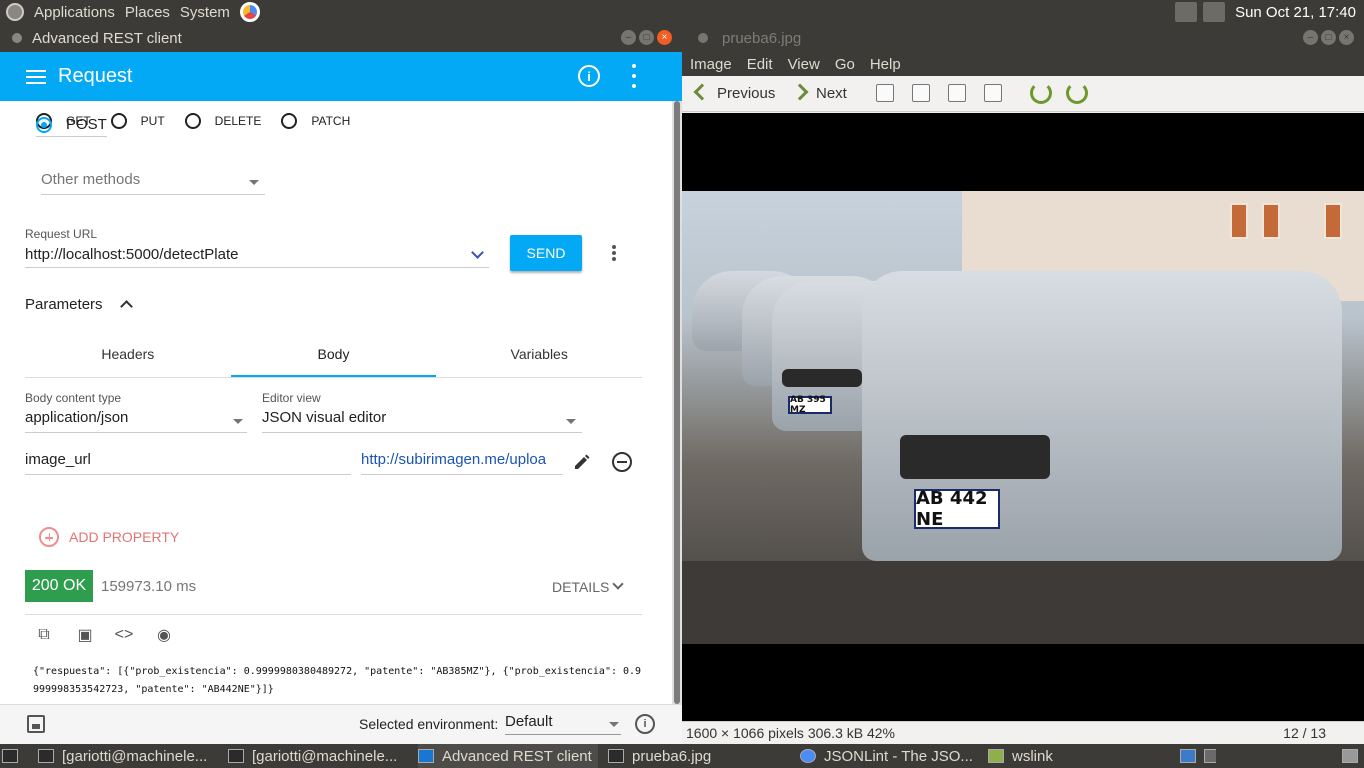 The width and height of the screenshot is (1364, 768). I want to click on clock: Sun Oct 21, 17:40, so click(1295, 12).